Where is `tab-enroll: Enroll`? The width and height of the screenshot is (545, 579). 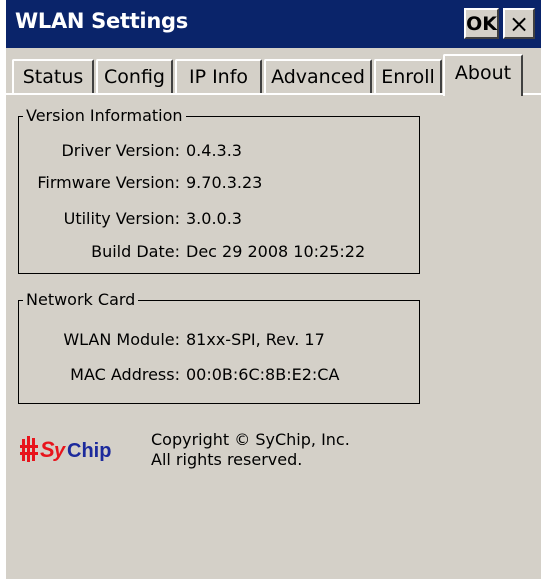 tab-enroll: Enroll is located at coordinates (408, 76).